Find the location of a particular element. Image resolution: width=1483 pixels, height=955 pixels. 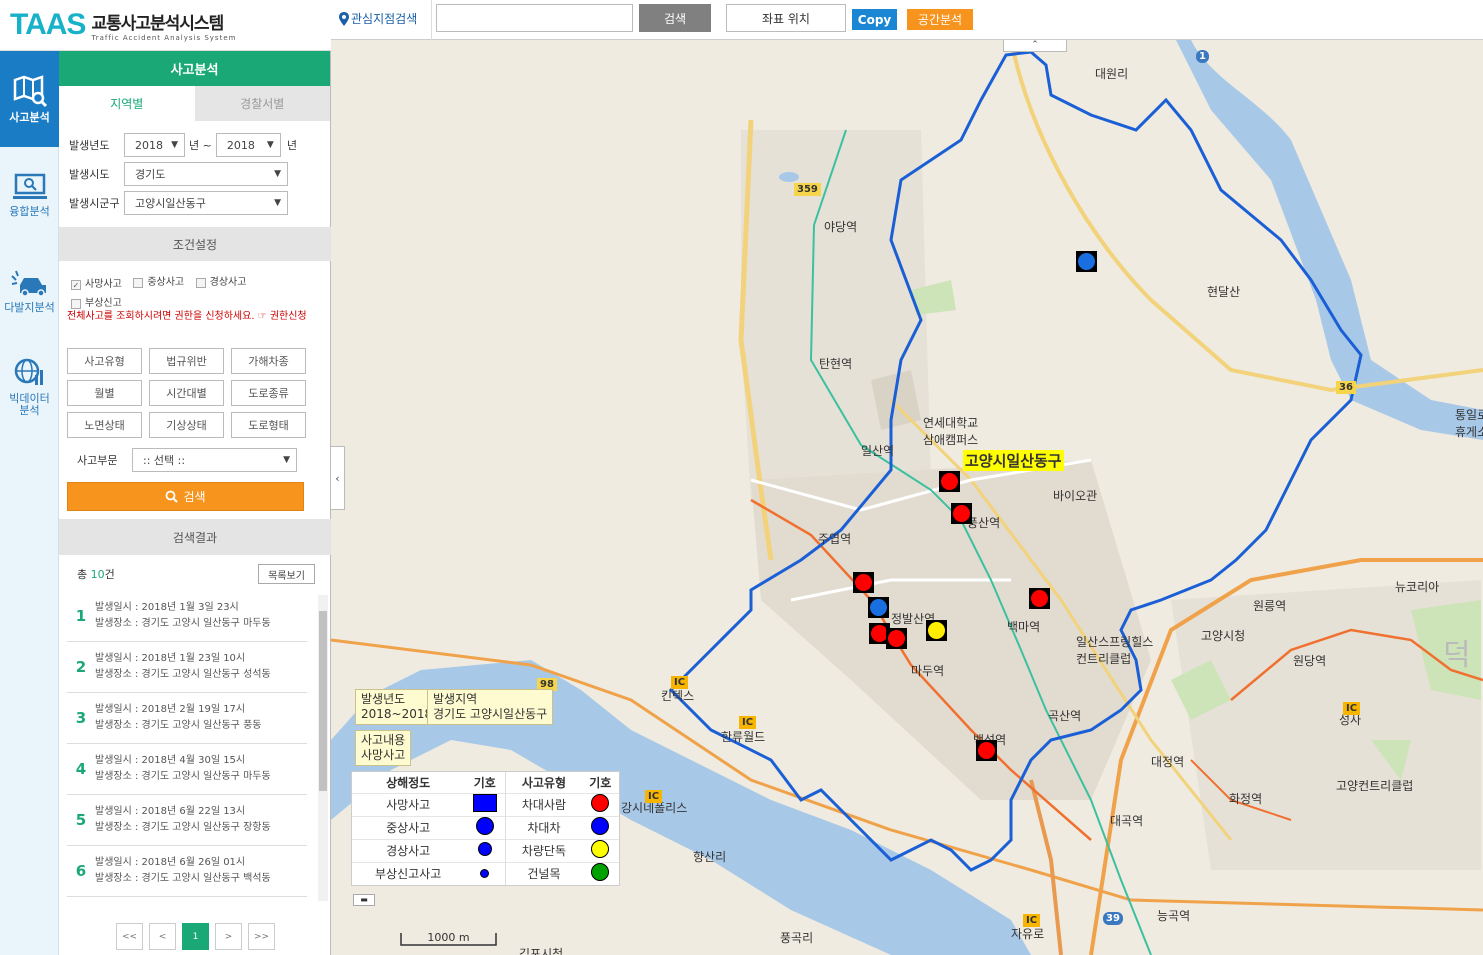

info-region: 발생지역 경기도 고양시일산동구 is located at coordinates (490, 707).